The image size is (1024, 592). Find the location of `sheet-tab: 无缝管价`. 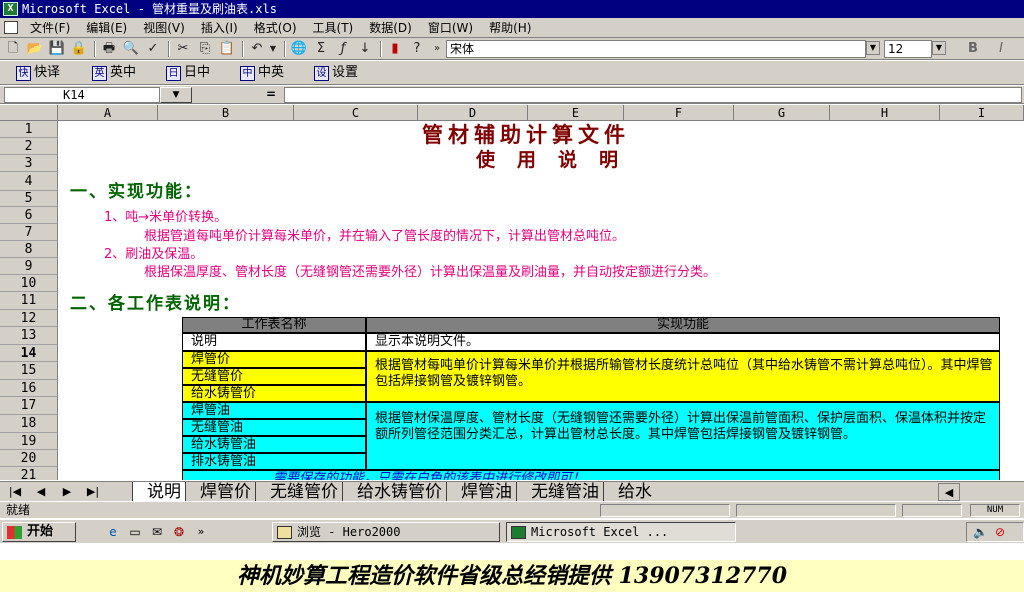

sheet-tab: 无缝管价 is located at coordinates (298, 492).